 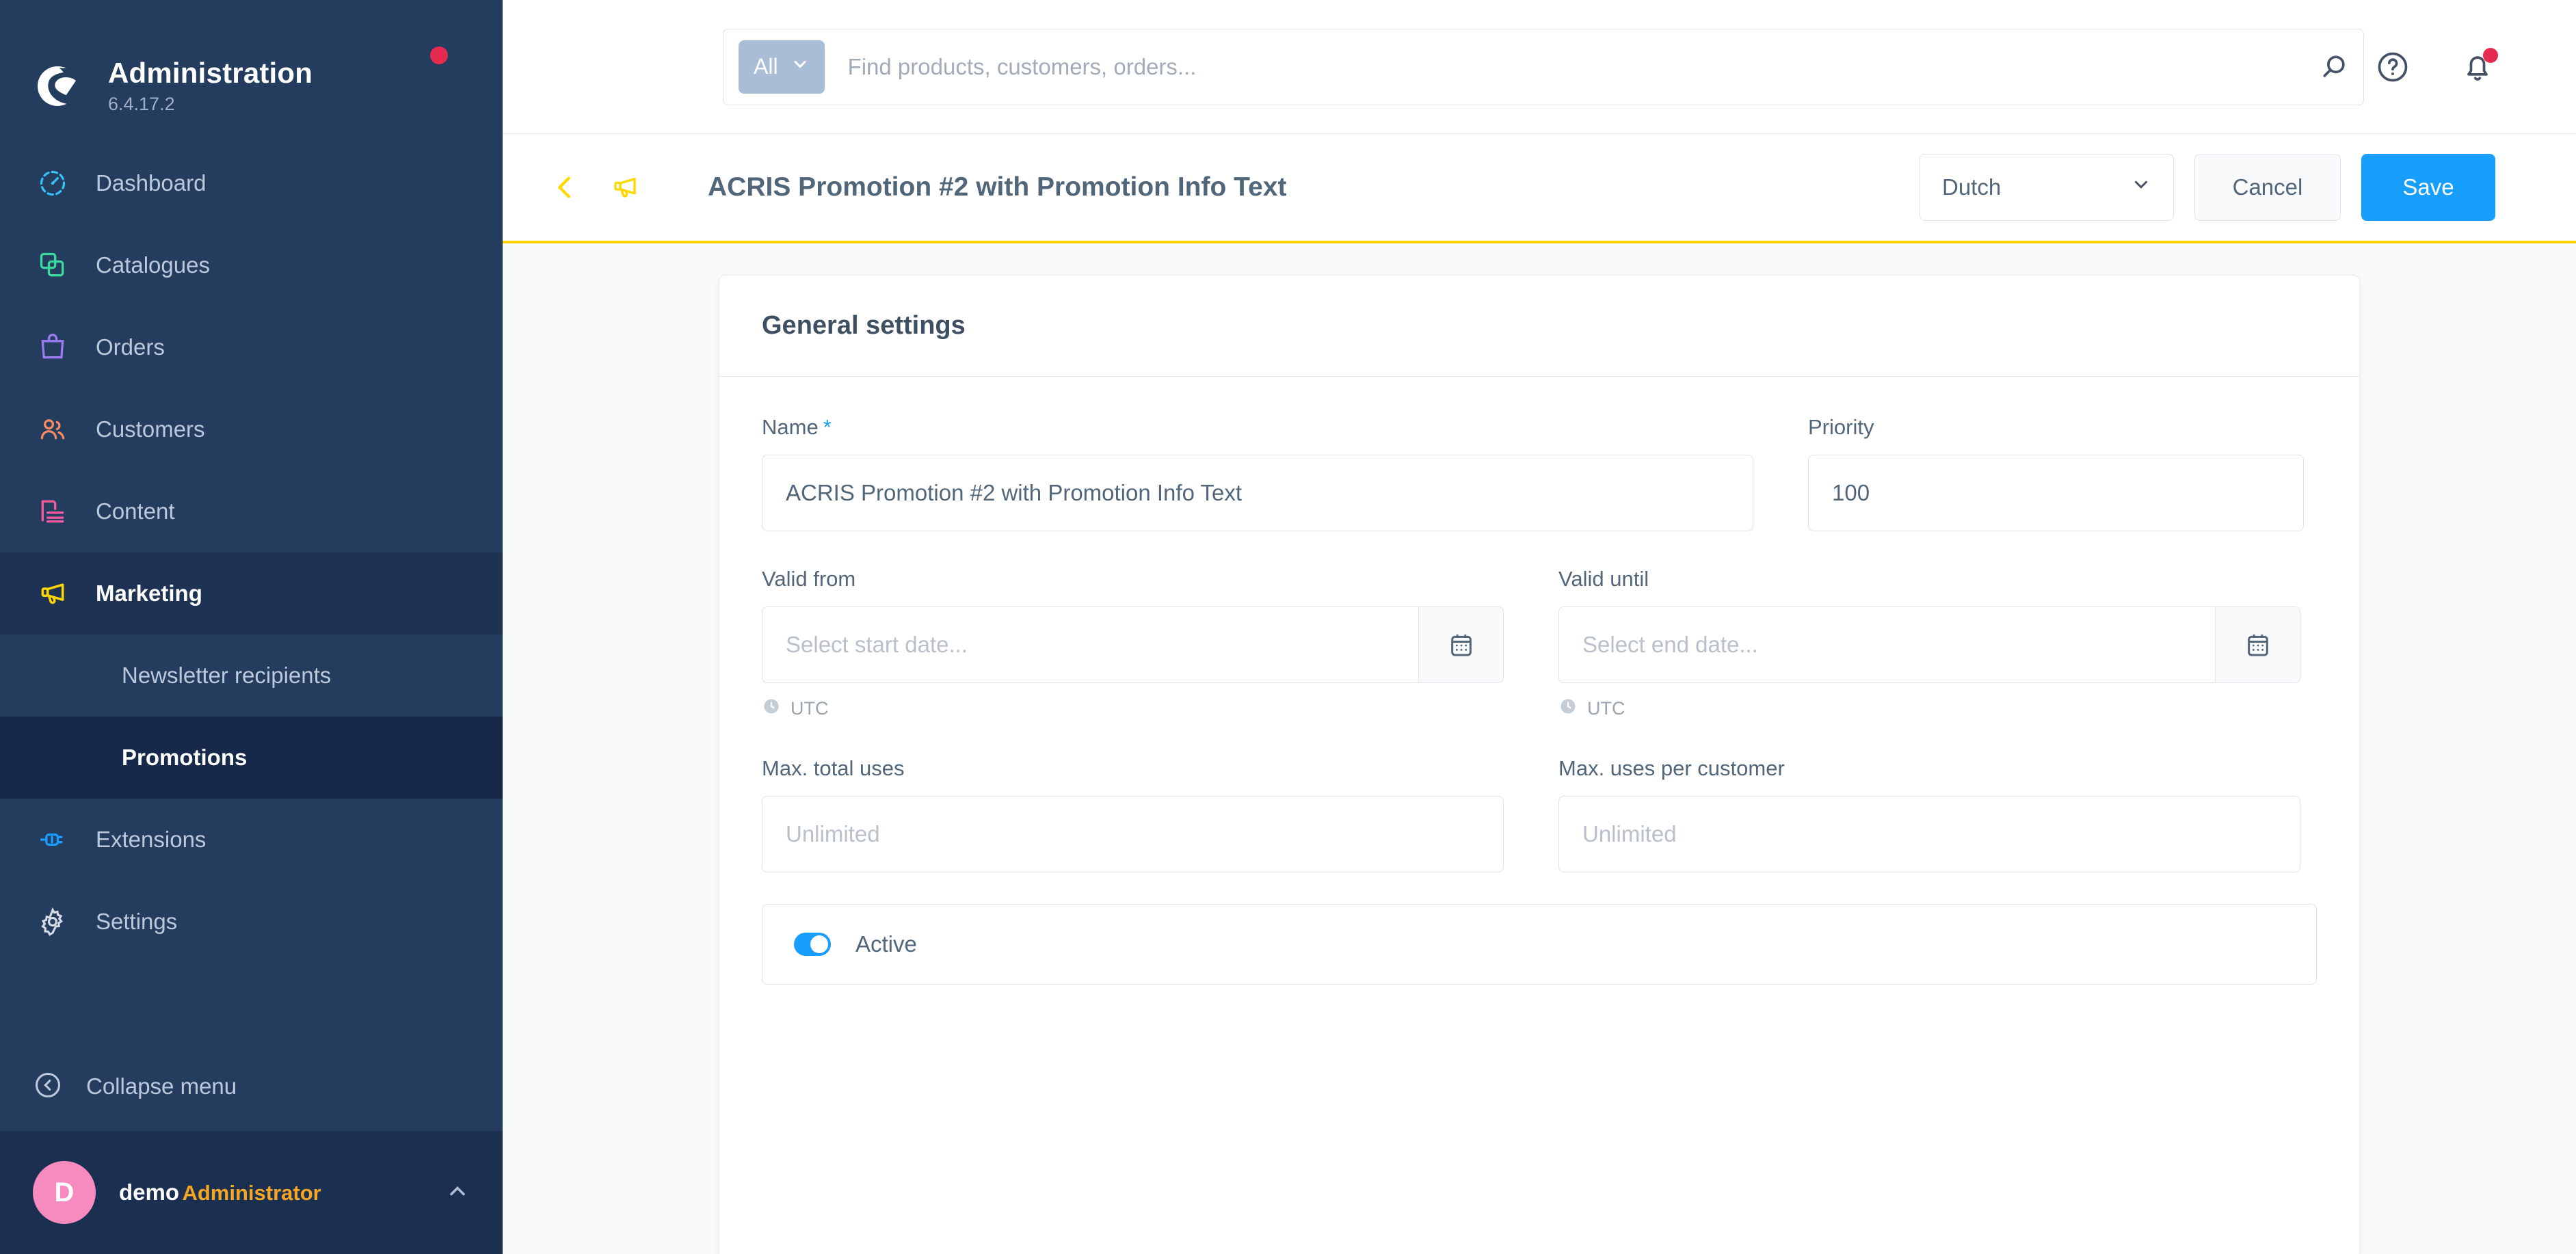 I want to click on user-meta: demo Administrator, so click(x=282, y=1192).